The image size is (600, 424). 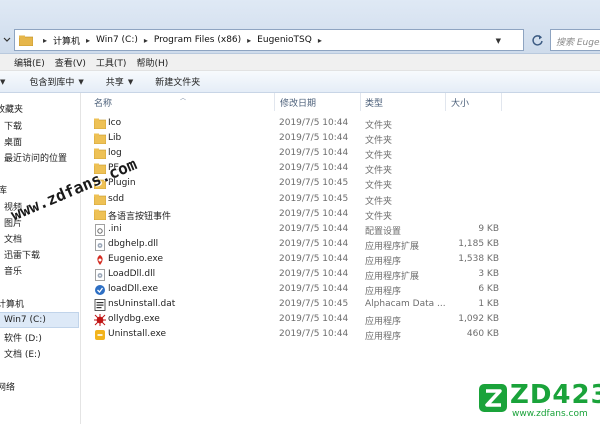 What do you see at coordinates (100, 244) in the screenshot?
I see `dll-file-icon` at bounding box center [100, 244].